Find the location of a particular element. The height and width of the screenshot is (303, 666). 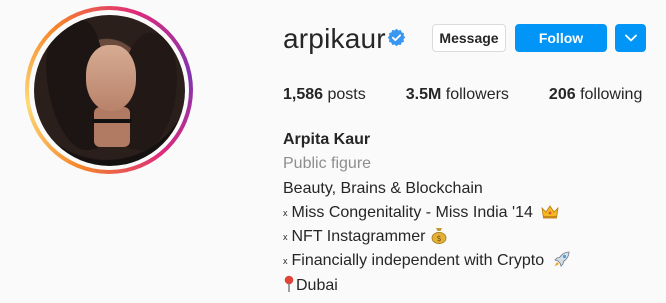

stat-label: followers is located at coordinates (477, 94).